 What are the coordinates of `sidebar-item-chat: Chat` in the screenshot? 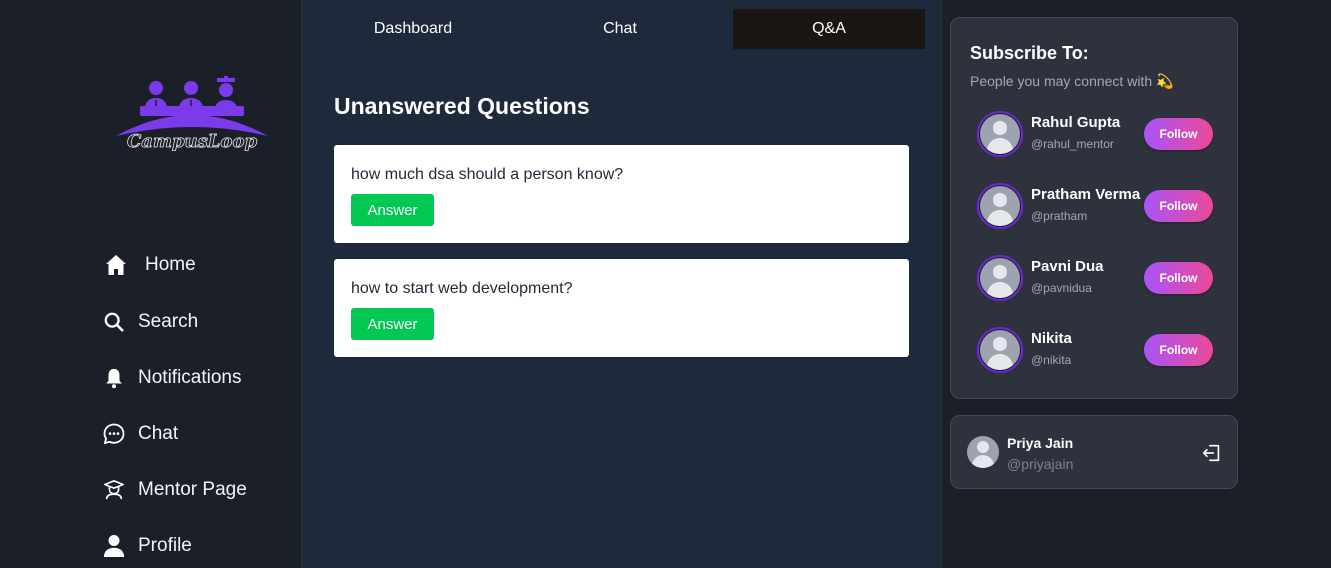 It's located at (197, 434).